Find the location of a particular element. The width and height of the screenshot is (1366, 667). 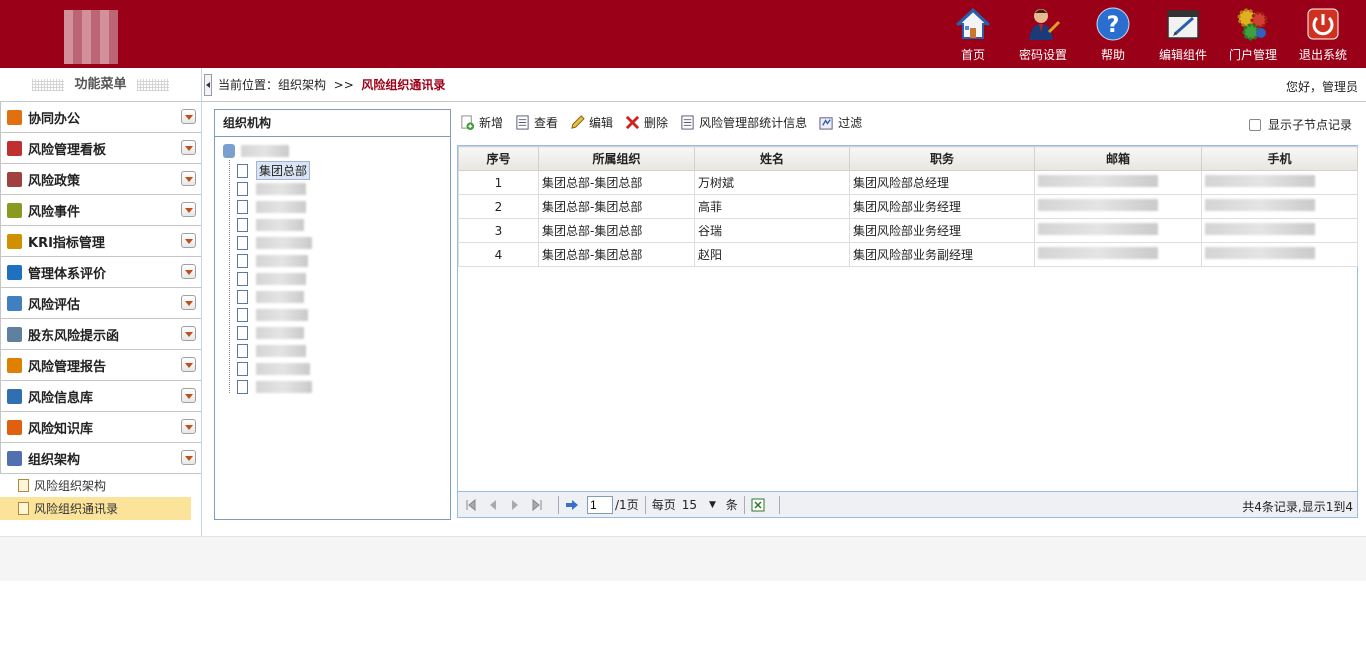

nav-logout: 退出系统 is located at coordinates (1323, 35).